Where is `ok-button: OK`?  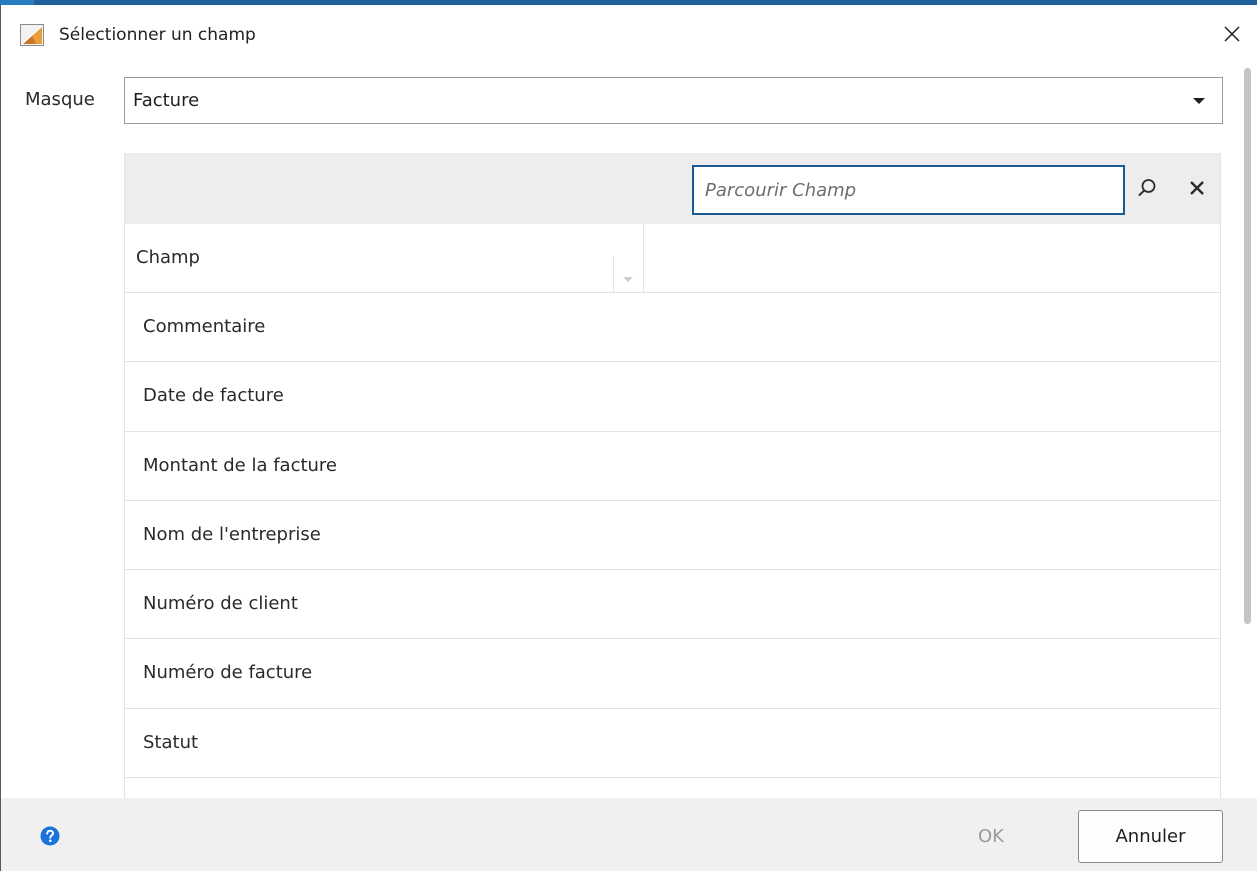 ok-button: OK is located at coordinates (991, 836).